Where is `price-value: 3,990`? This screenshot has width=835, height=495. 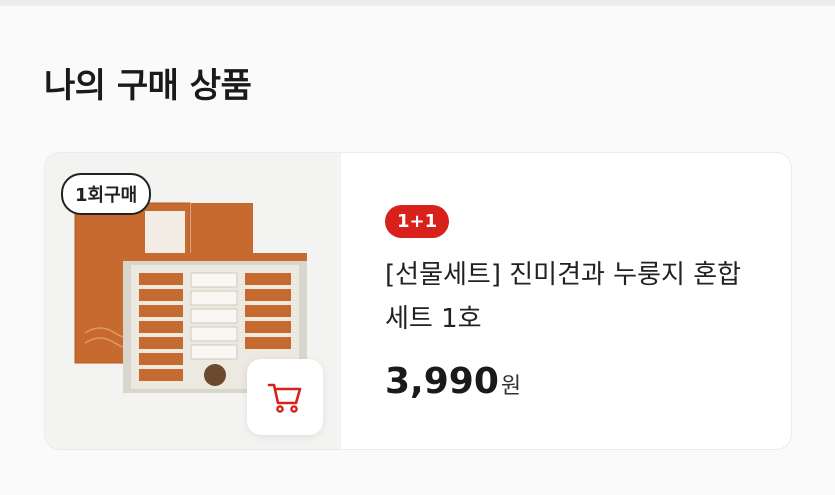
price-value: 3,990 is located at coordinates (442, 381).